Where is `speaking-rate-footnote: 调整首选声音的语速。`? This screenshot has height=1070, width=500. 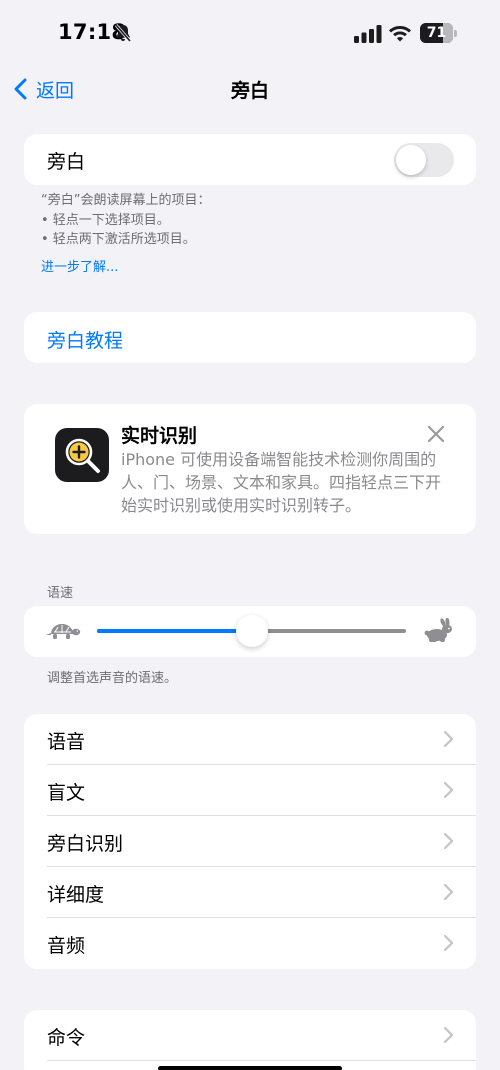 speaking-rate-footnote: 调整首选声音的语速。 is located at coordinates (112, 678).